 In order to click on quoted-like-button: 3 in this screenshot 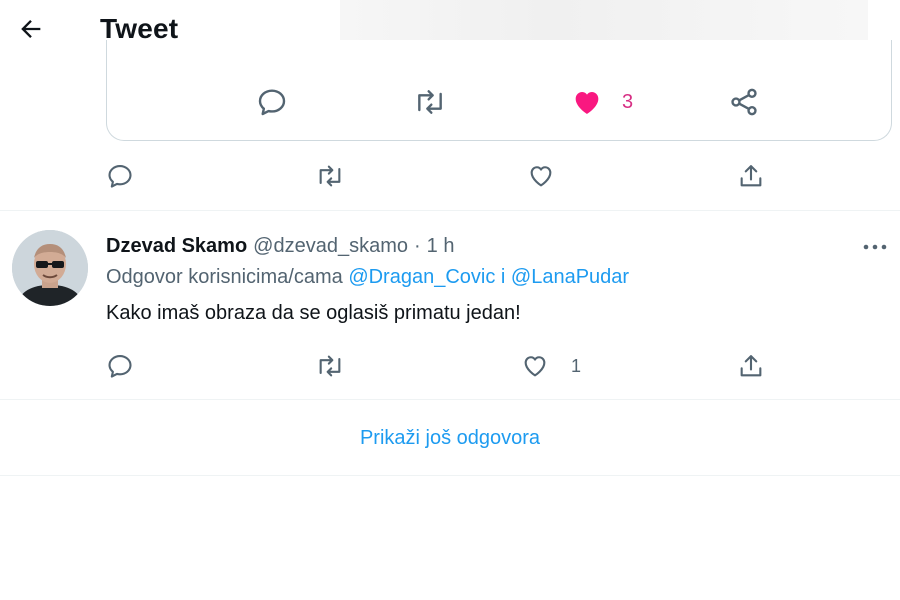, I will do `click(601, 102)`.